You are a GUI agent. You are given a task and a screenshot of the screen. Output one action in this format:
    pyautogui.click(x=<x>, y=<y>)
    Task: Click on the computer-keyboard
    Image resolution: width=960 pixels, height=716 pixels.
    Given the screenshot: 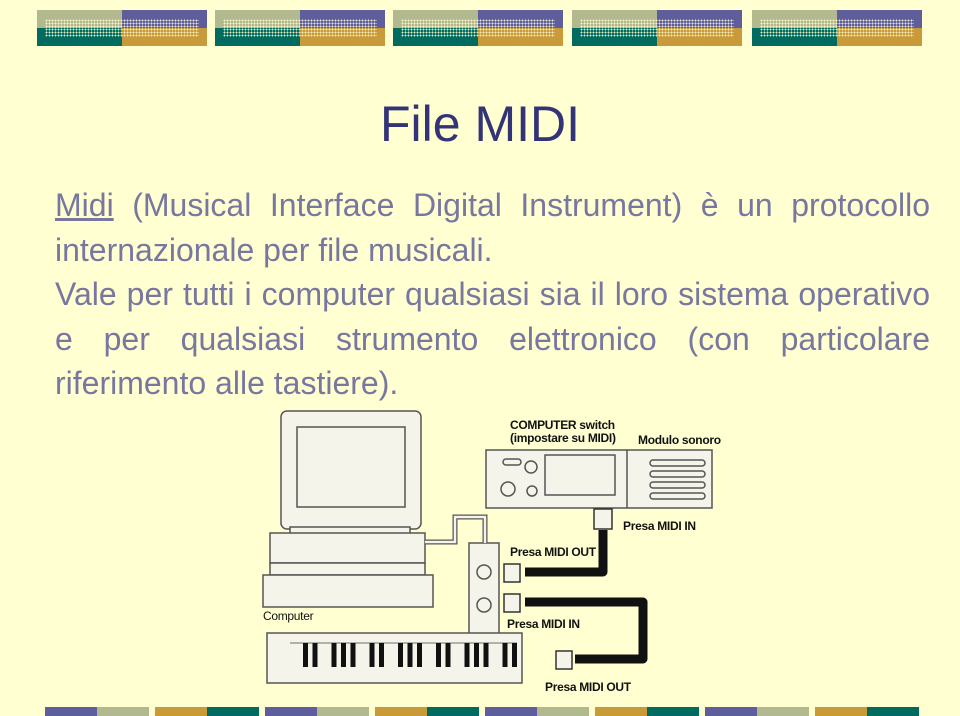 What is the action you would take?
    pyautogui.click(x=348, y=591)
    